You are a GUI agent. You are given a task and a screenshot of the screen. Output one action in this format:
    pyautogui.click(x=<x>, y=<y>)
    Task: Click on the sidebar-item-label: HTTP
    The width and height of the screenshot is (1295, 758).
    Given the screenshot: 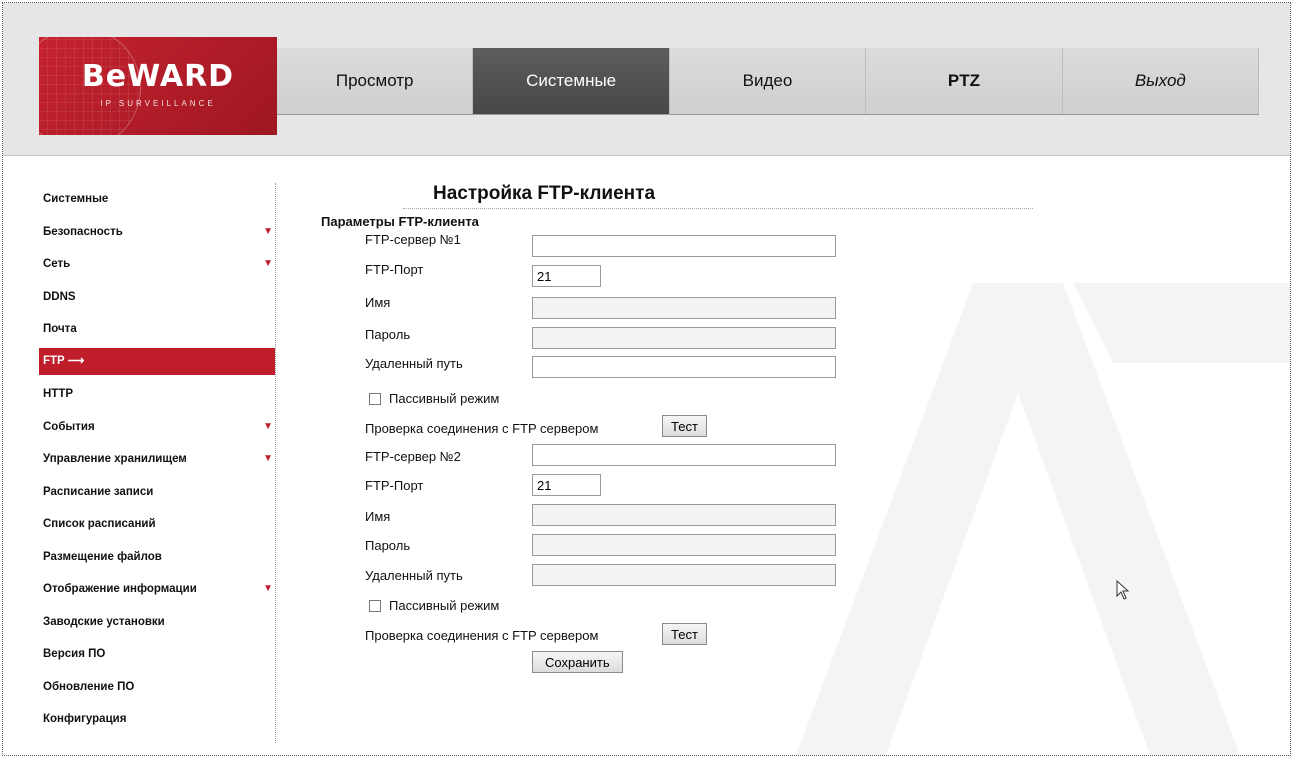 What is the action you would take?
    pyautogui.click(x=58, y=394)
    